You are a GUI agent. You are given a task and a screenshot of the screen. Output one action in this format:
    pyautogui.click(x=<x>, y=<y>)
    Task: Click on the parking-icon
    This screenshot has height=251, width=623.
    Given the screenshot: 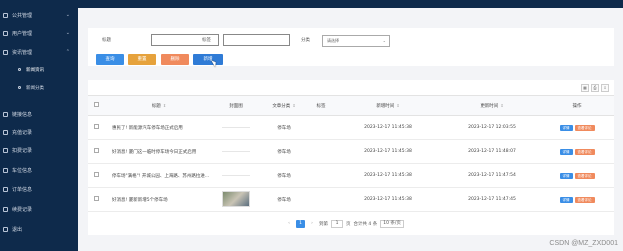 What is the action you would take?
    pyautogui.click(x=5, y=170)
    